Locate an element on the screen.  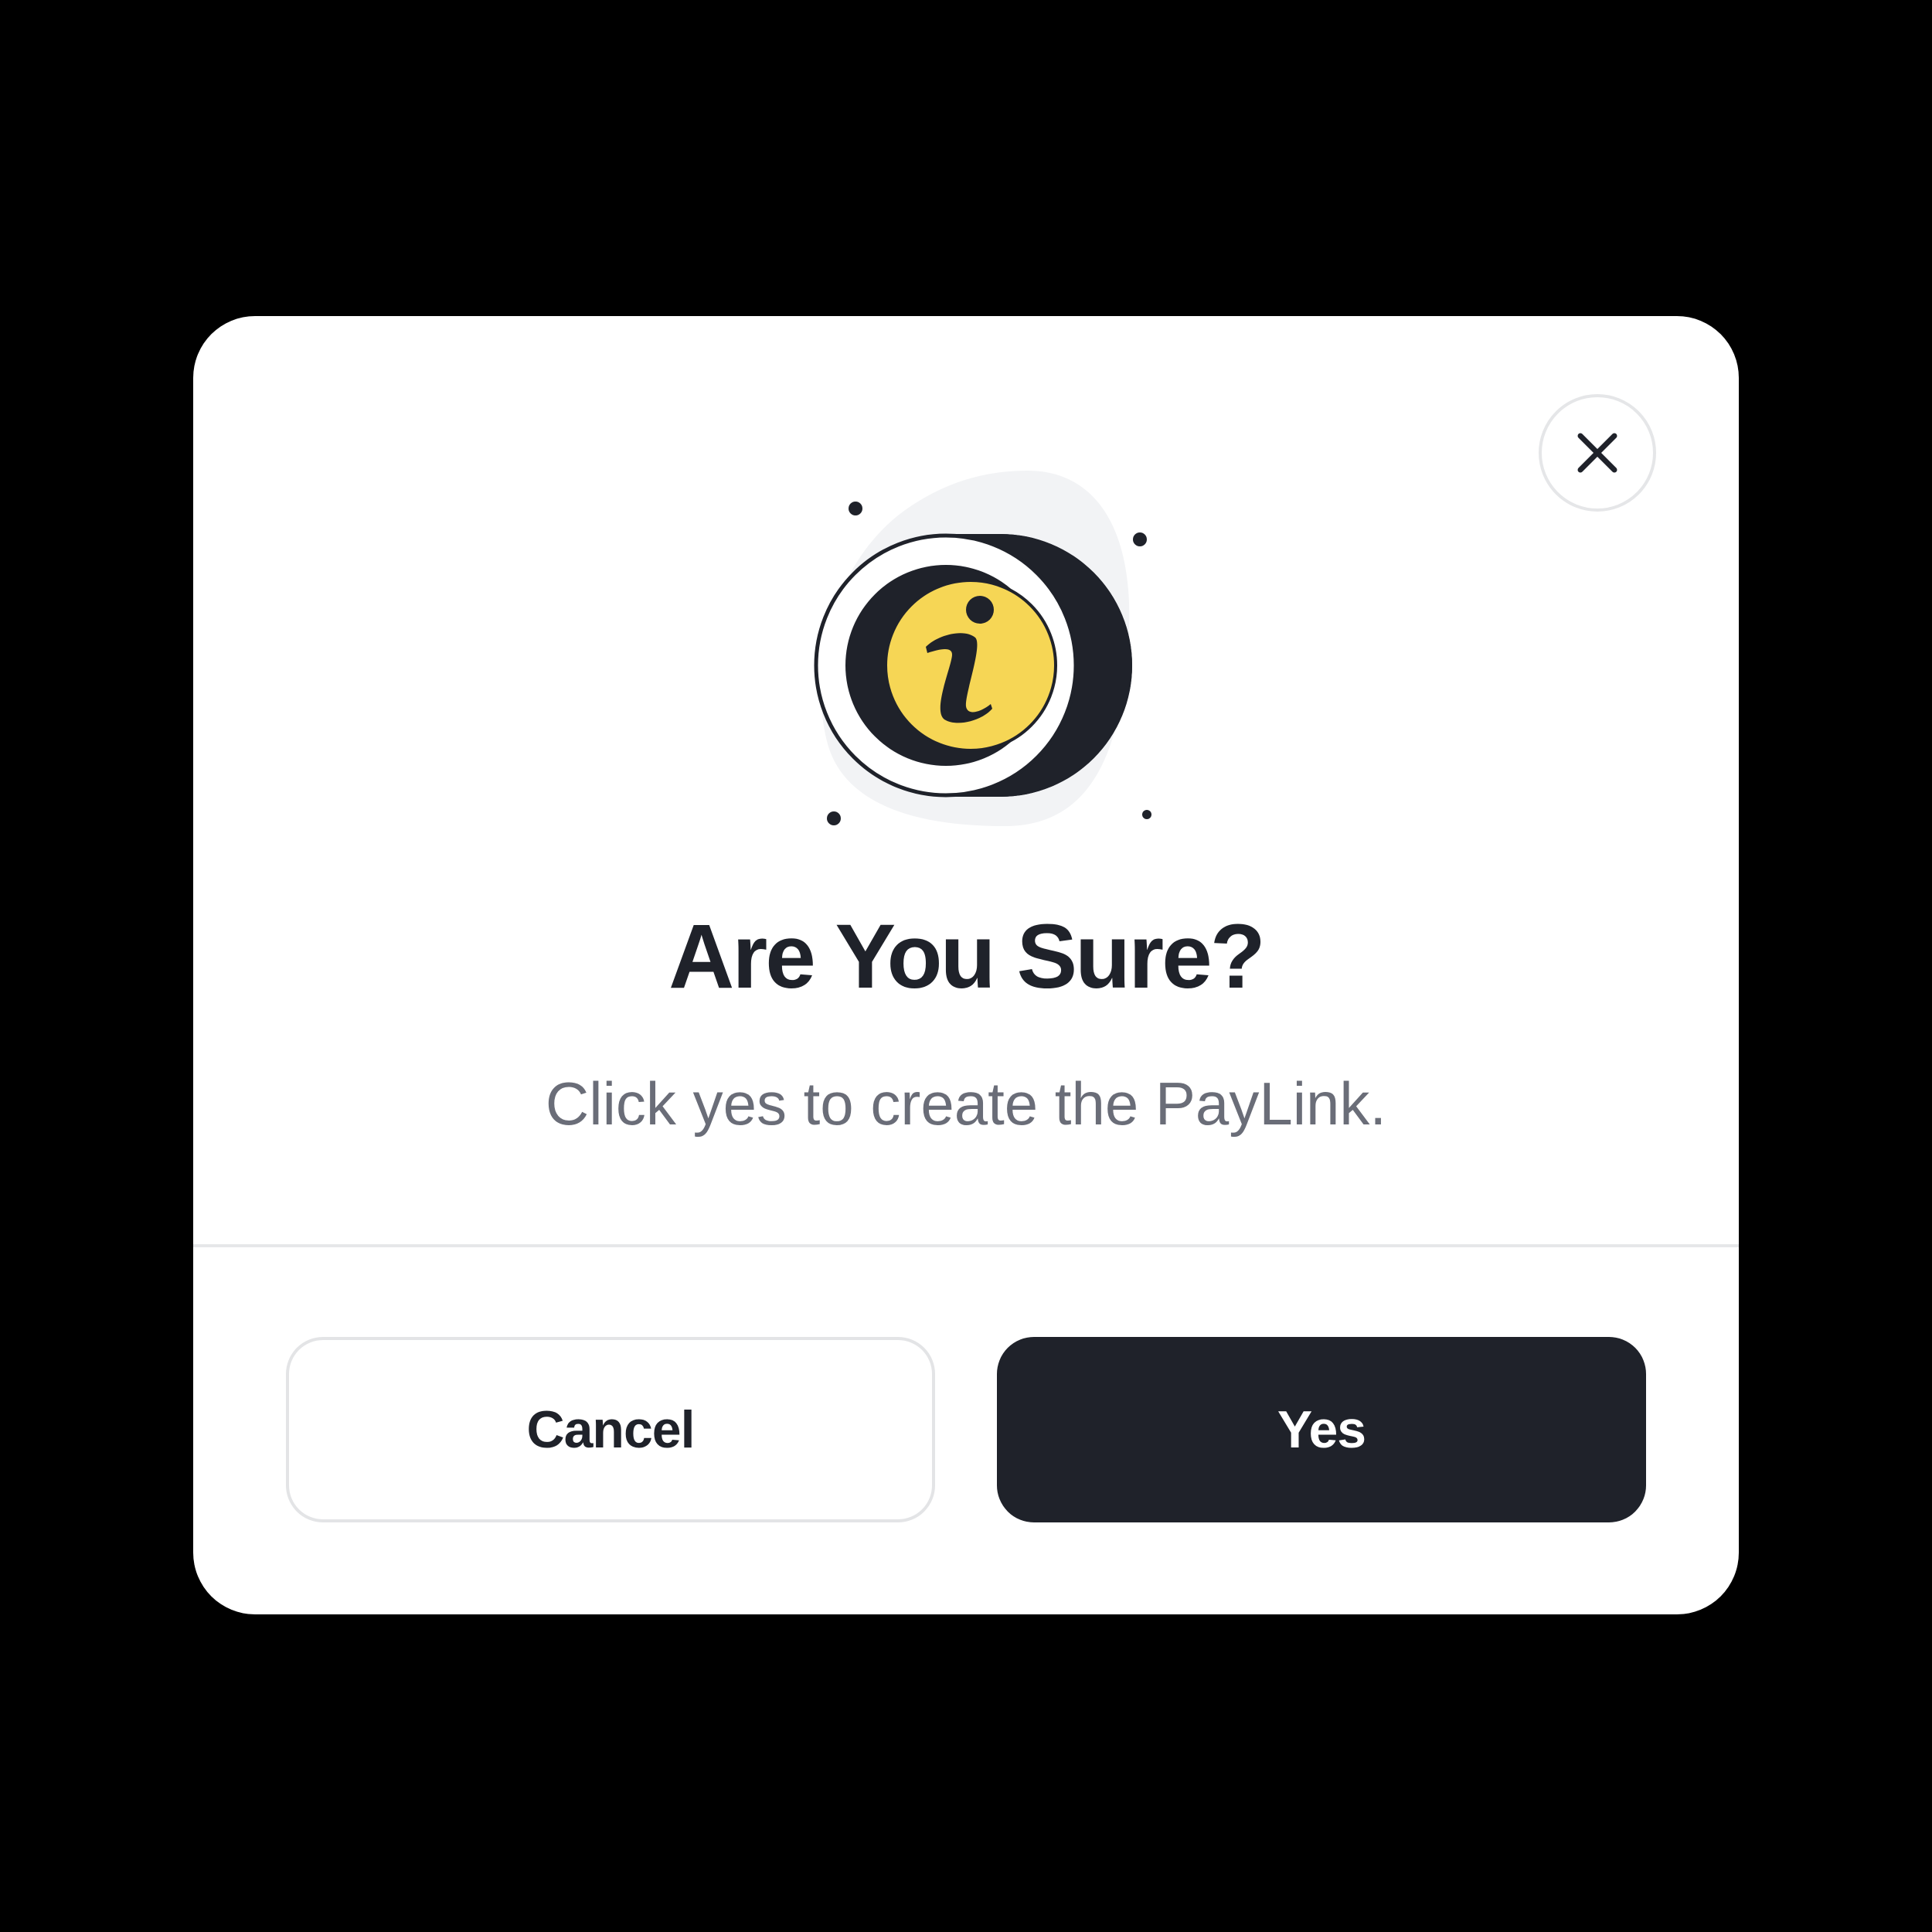
confirm-button: Yes is located at coordinates (1321, 1430).